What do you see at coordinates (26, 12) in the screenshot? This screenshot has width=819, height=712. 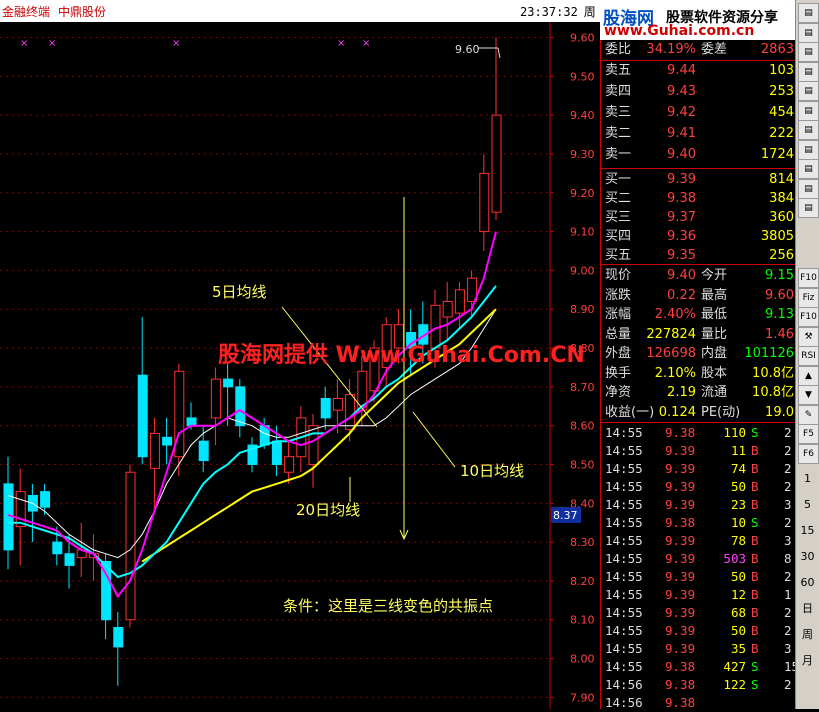 I see `app-name: 金融终端` at bounding box center [26, 12].